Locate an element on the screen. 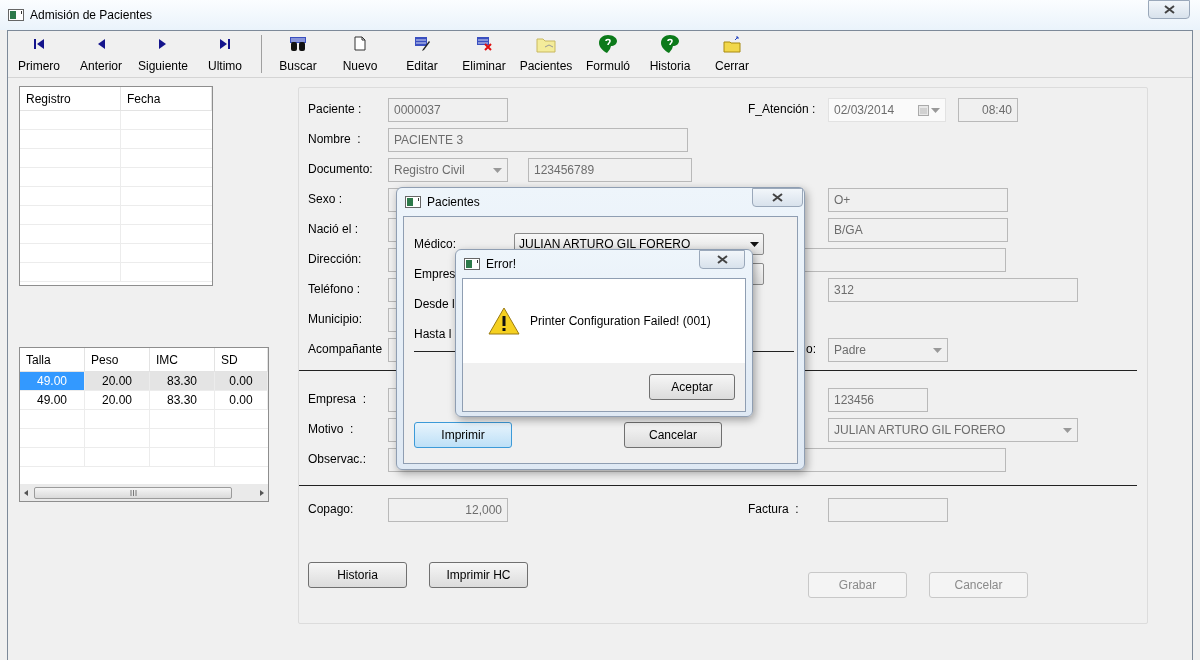  toolbar-button: Pacientes is located at coordinates (546, 54).